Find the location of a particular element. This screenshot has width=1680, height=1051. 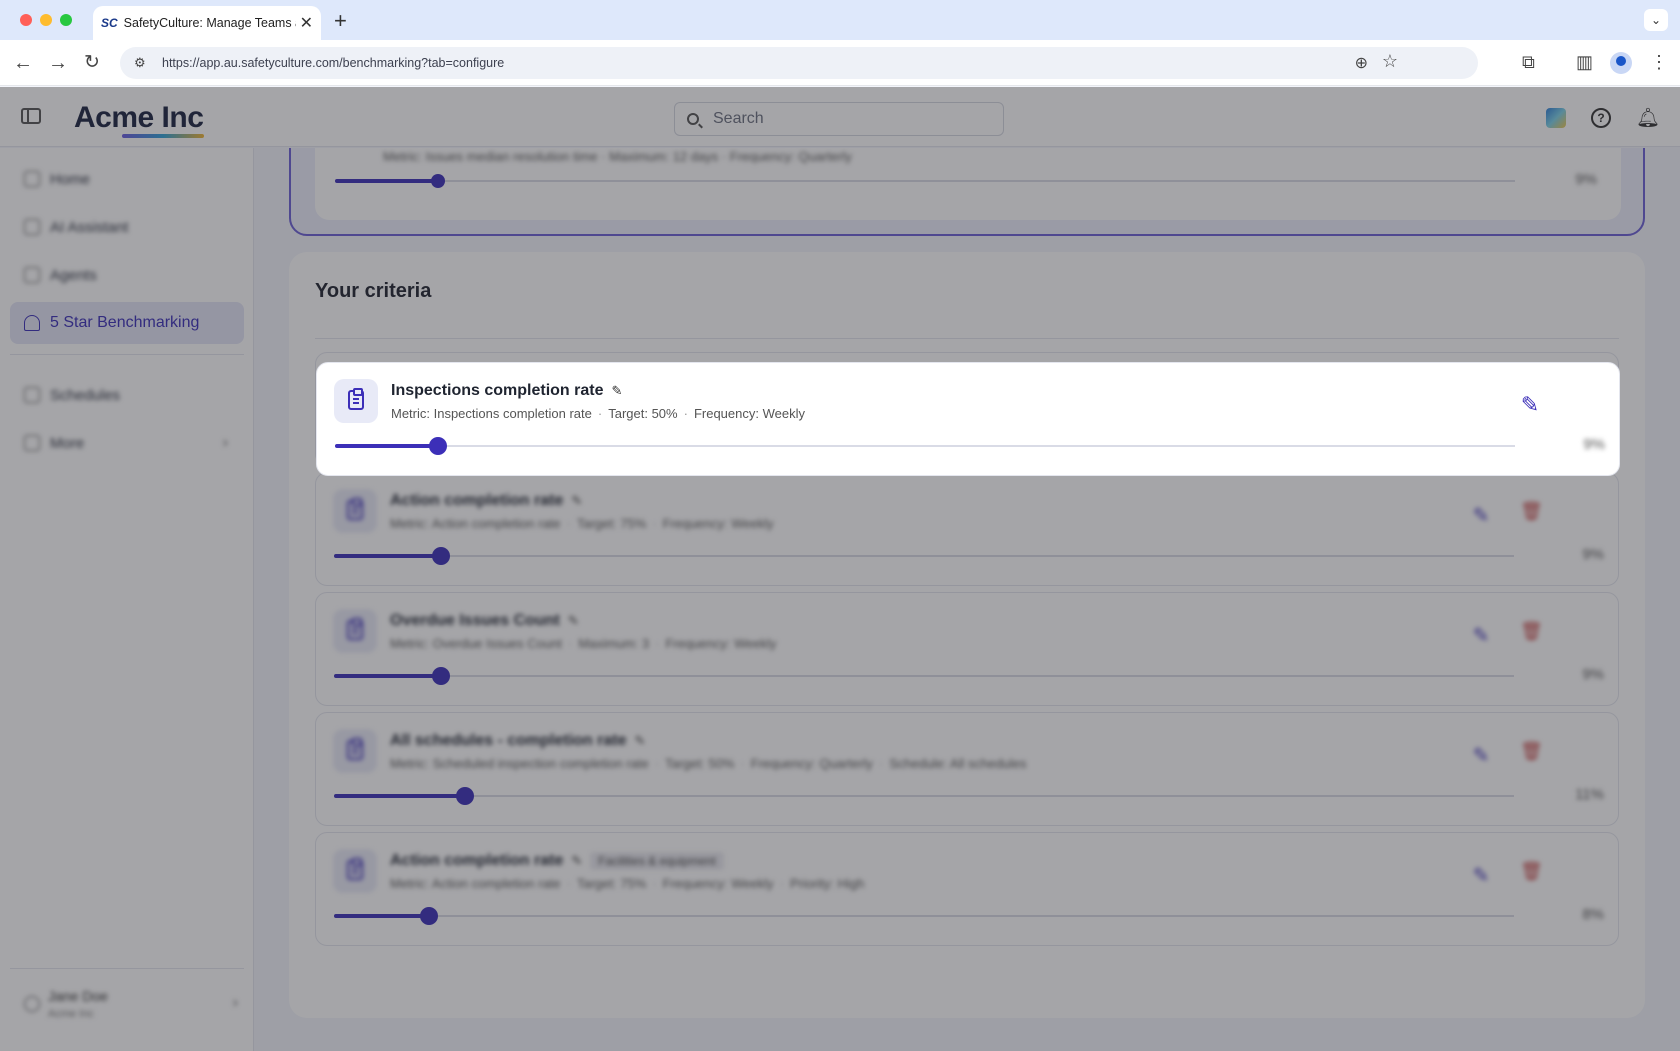

extensions-icon: ⧉ is located at coordinates (1528, 62).